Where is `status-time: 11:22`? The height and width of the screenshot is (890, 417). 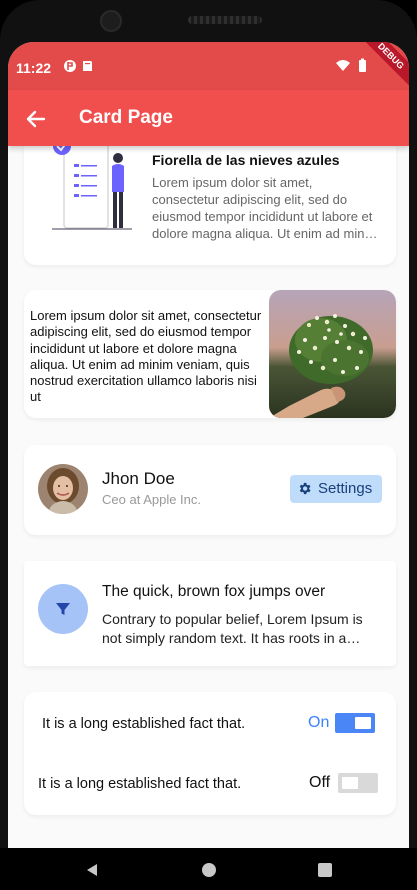 status-time: 11:22 is located at coordinates (34, 68).